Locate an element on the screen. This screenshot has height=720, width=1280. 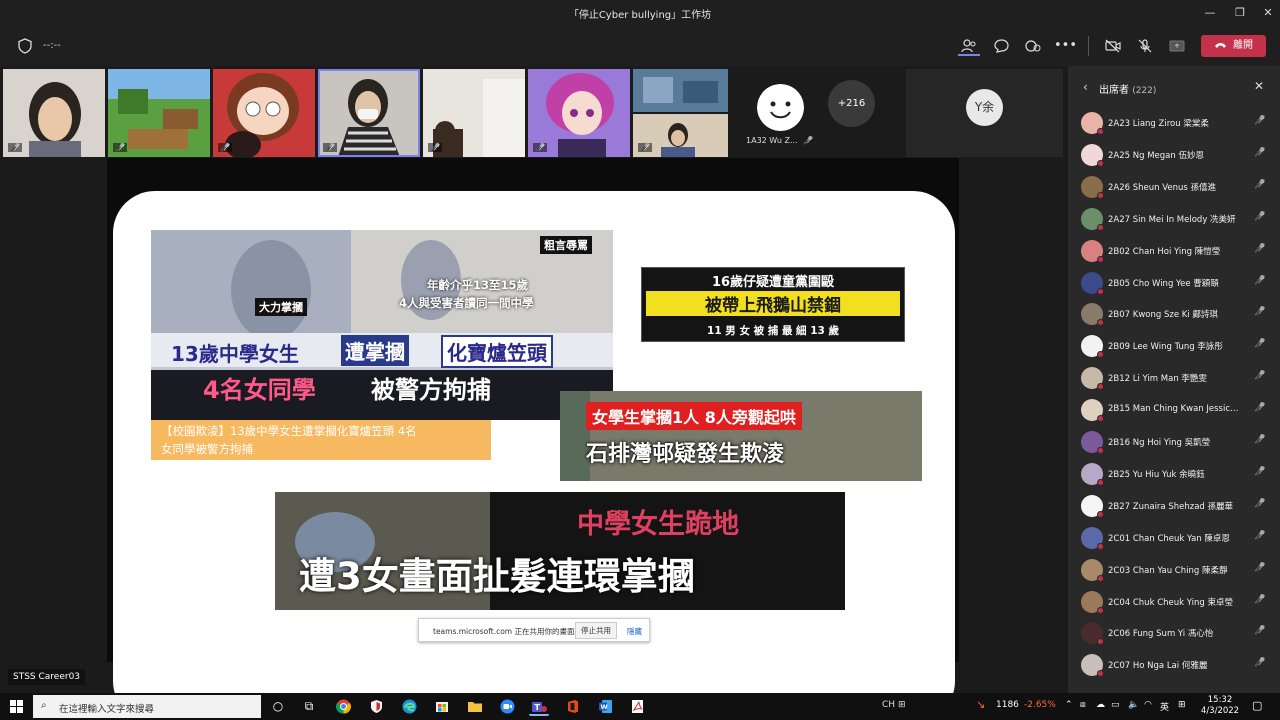
chat-button is located at coordinates (1001, 46).